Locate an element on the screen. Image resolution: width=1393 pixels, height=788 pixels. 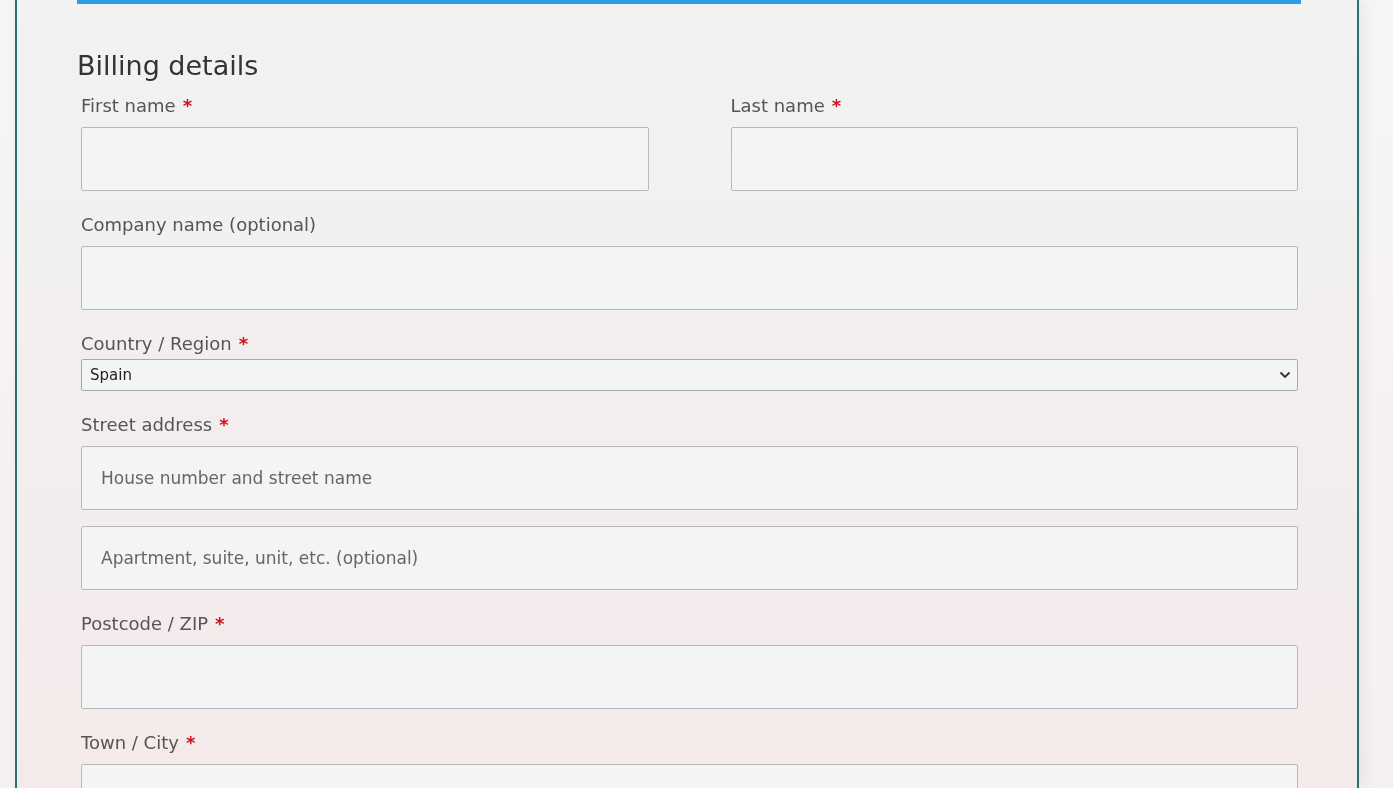
input-field: Apartment, suite, unit, etc. (optional) is located at coordinates (689, 558).